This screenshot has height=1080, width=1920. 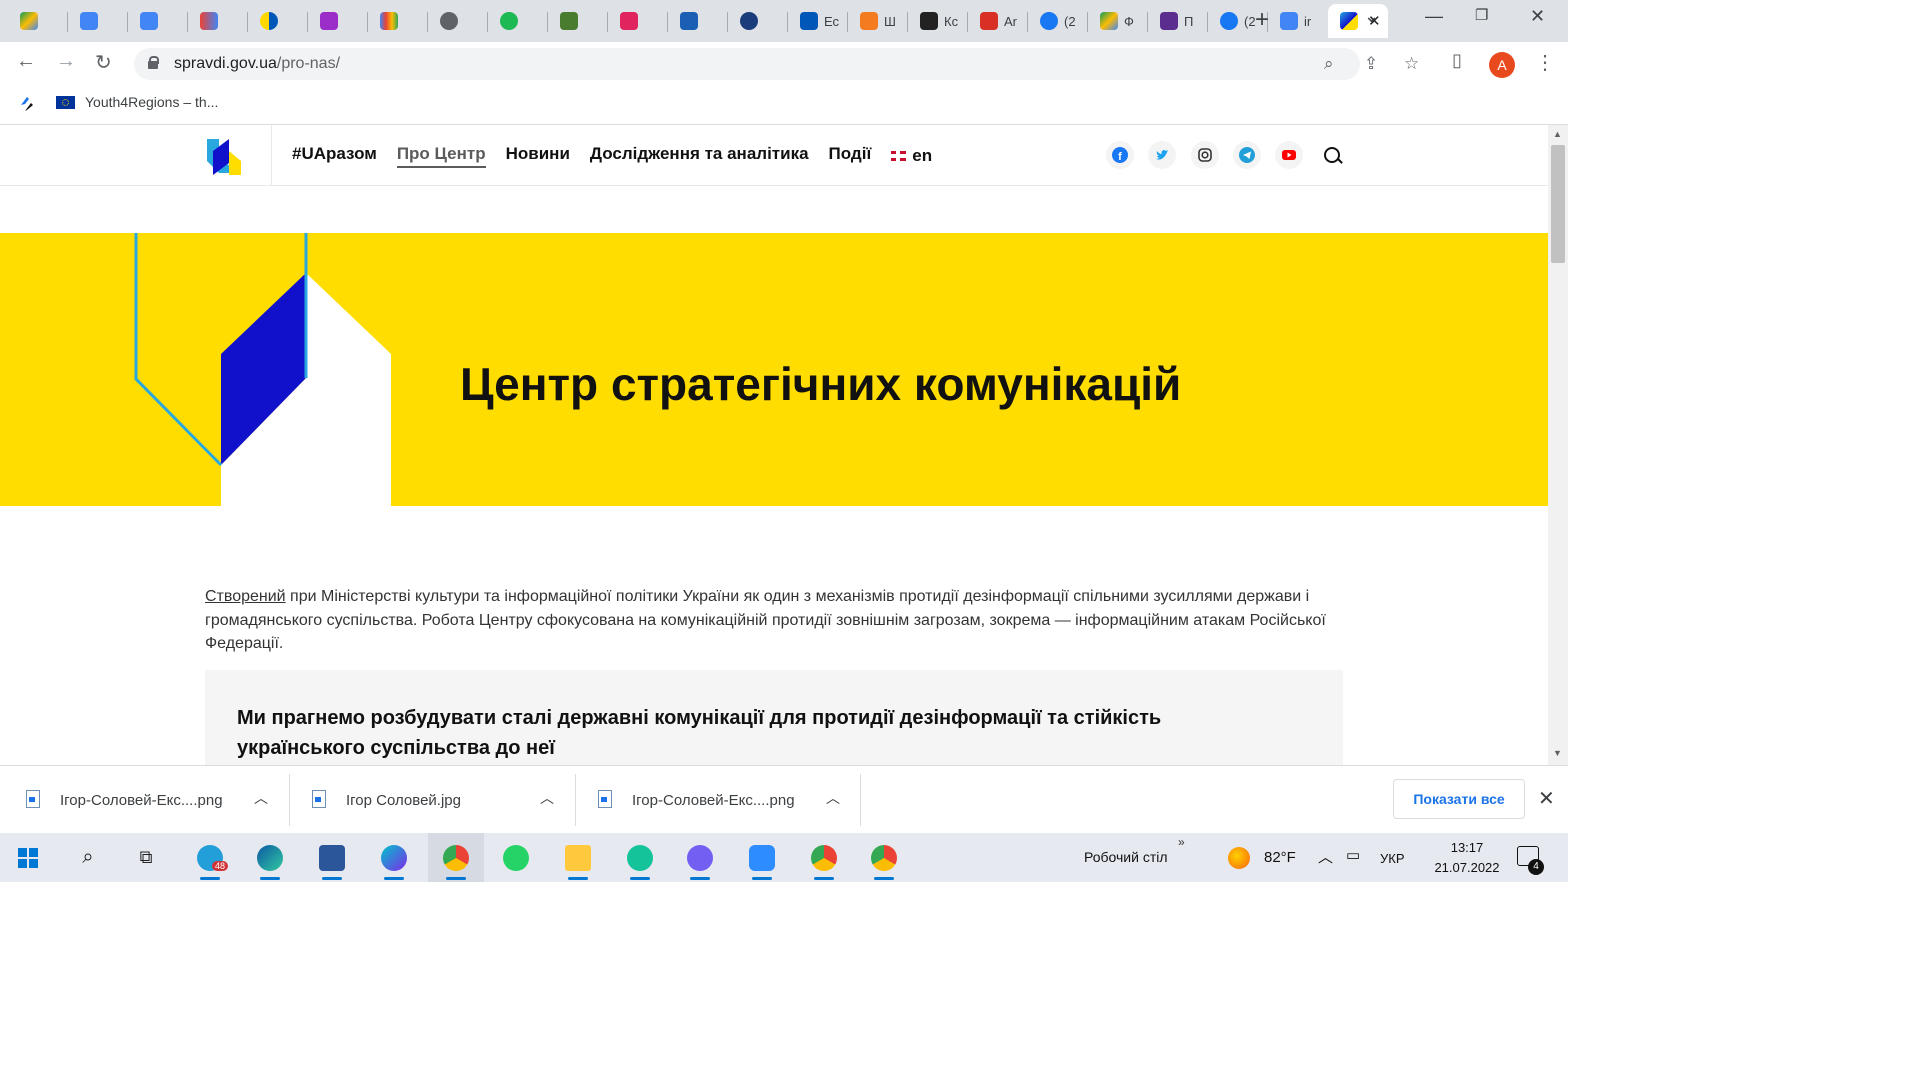 I want to click on nav-uarazom: #UAразом, so click(x=334, y=156).